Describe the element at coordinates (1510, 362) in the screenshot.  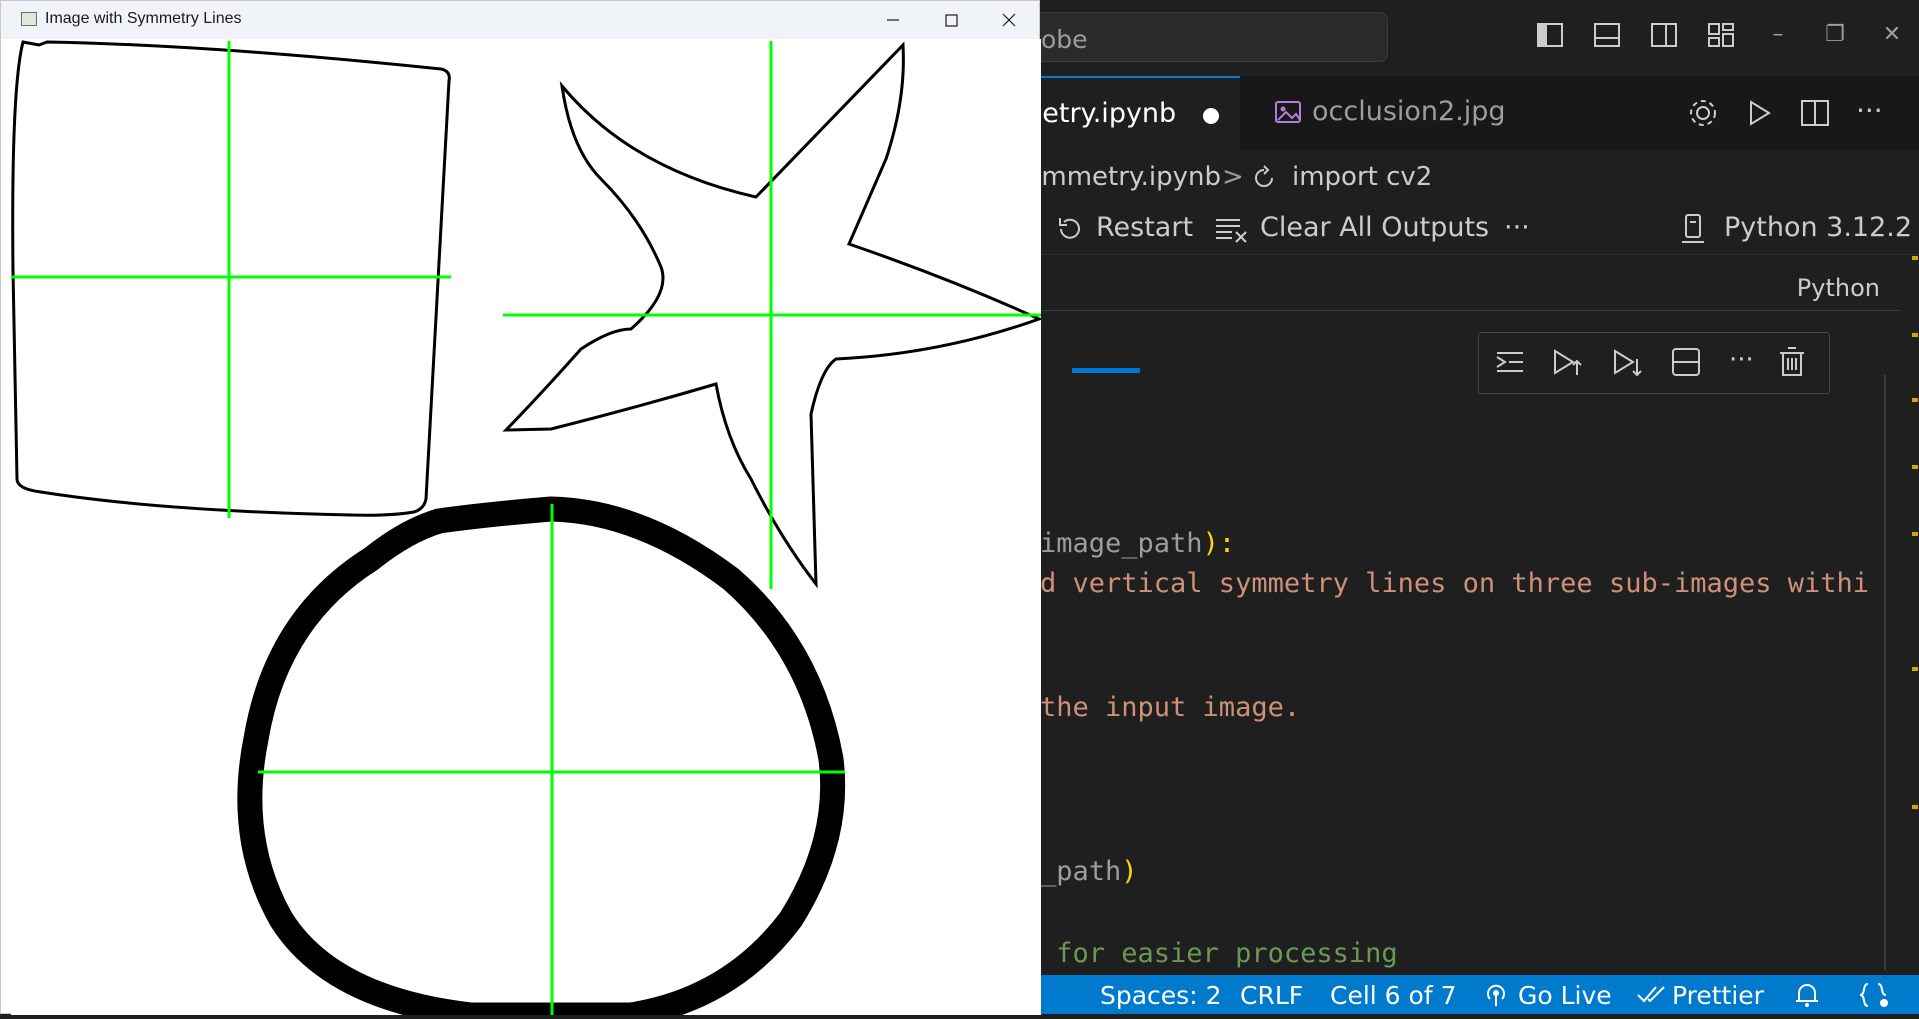
I see `execute-above-icon` at that location.